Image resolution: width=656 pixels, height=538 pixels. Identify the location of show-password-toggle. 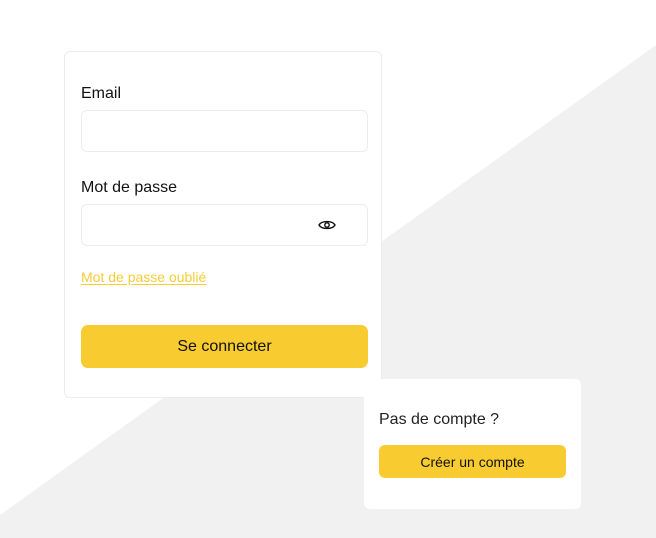
(327, 225).